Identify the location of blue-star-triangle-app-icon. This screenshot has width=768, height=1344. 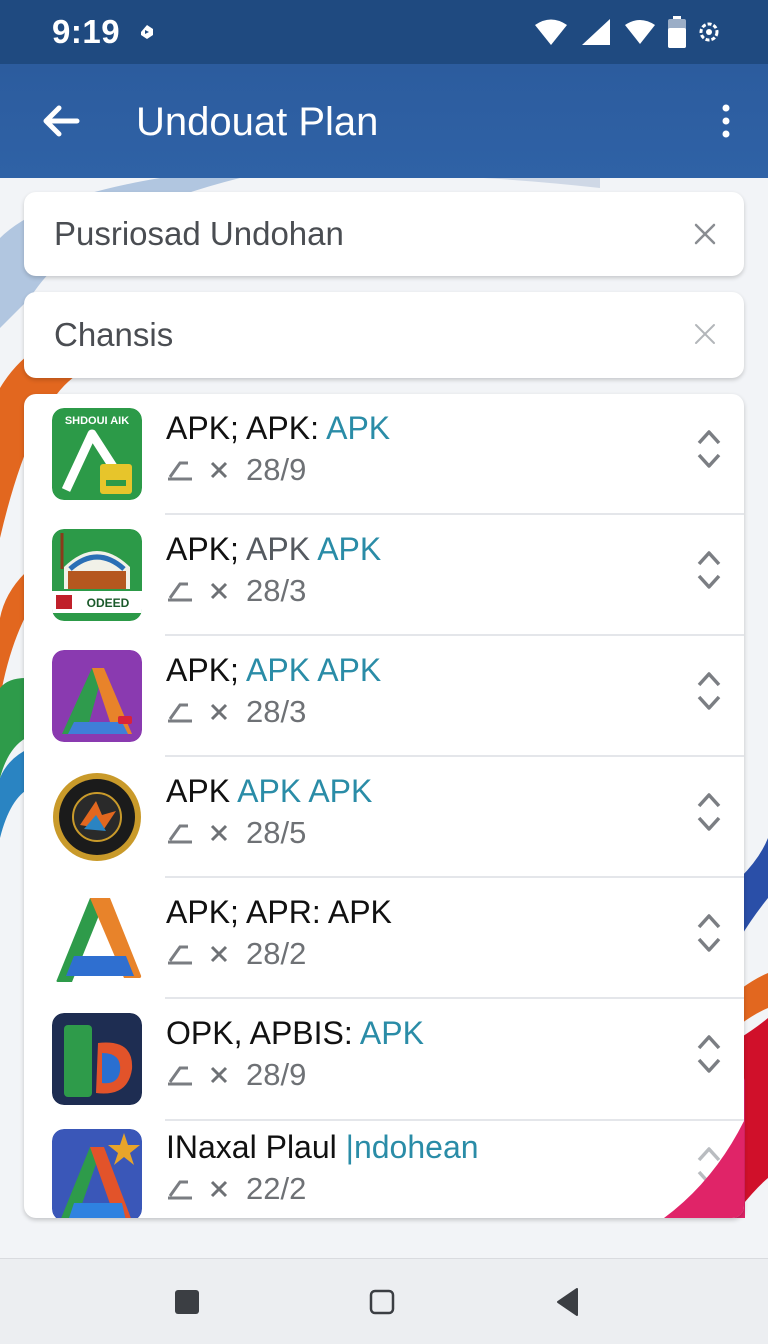
(97, 1173).